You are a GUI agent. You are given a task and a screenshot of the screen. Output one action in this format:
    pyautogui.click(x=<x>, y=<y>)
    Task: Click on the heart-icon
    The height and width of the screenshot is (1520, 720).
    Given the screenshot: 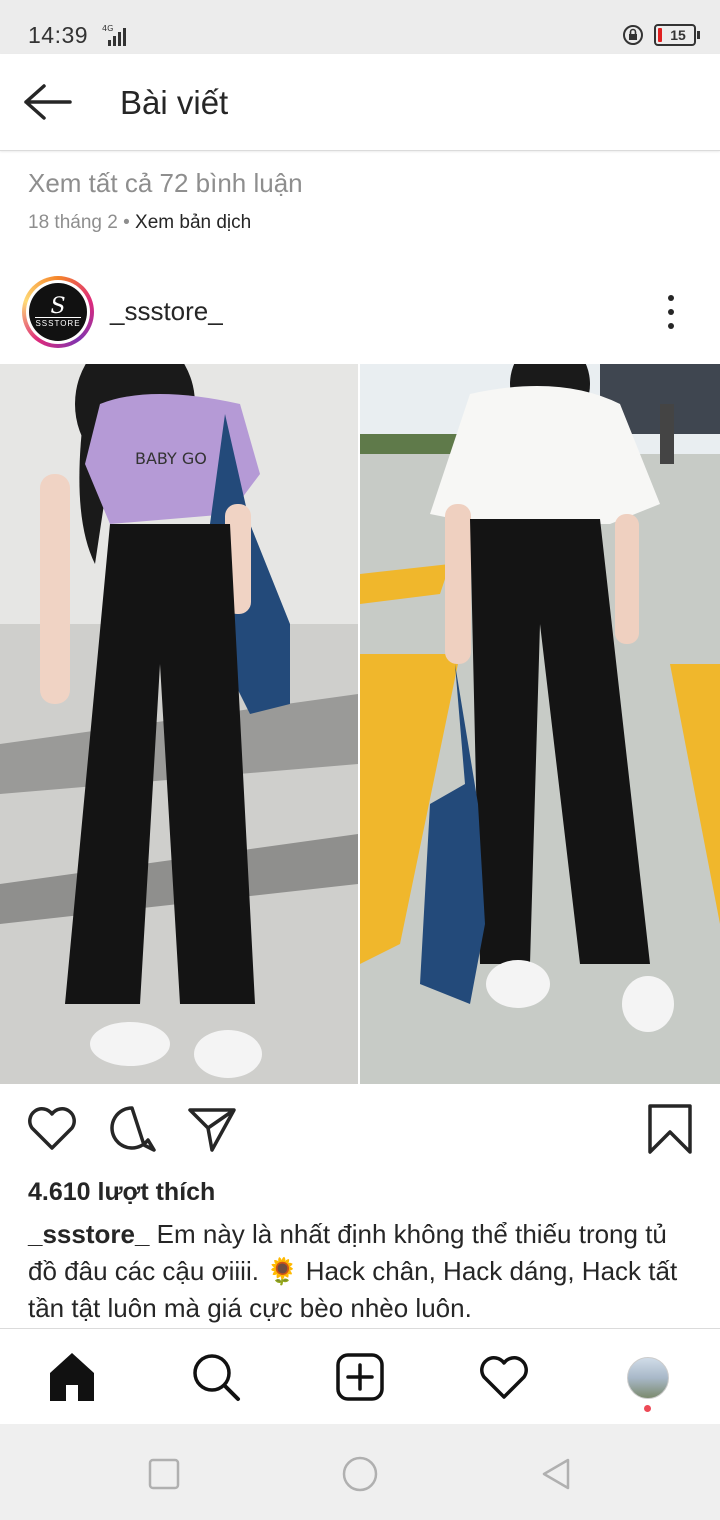 What is the action you would take?
    pyautogui.click(x=52, y=1128)
    